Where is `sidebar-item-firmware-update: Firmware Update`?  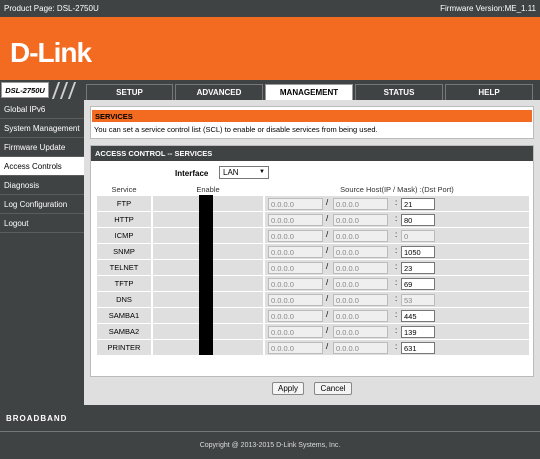 sidebar-item-firmware-update: Firmware Update is located at coordinates (42, 147).